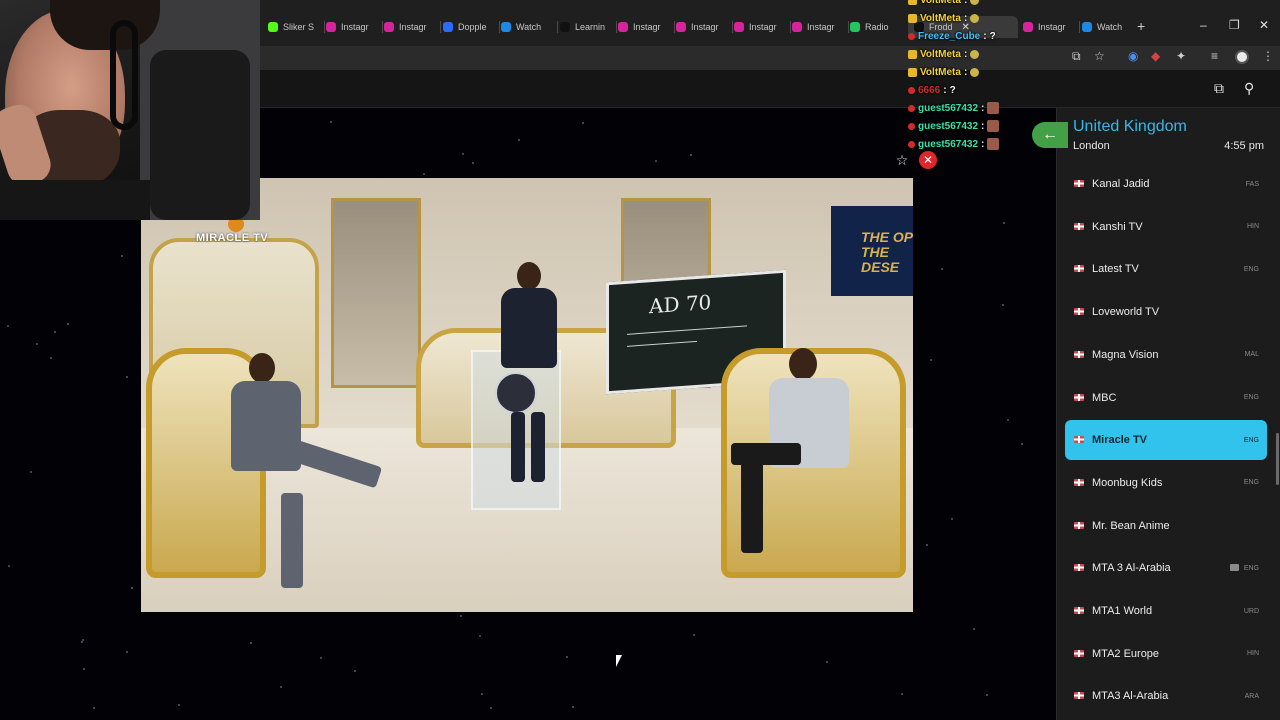 Image resolution: width=1280 pixels, height=720 pixels. What do you see at coordinates (124, 75) in the screenshot?
I see `headset` at bounding box center [124, 75].